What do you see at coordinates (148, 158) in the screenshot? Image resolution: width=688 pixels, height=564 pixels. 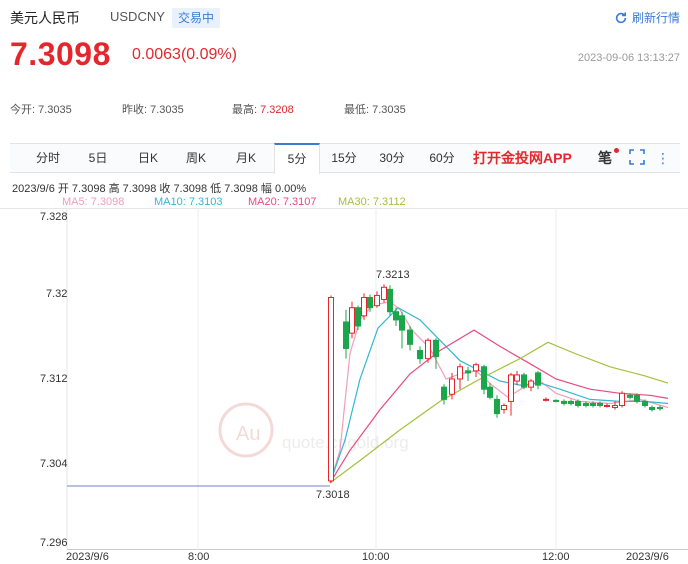 I see `tab-daily-k: 日K` at bounding box center [148, 158].